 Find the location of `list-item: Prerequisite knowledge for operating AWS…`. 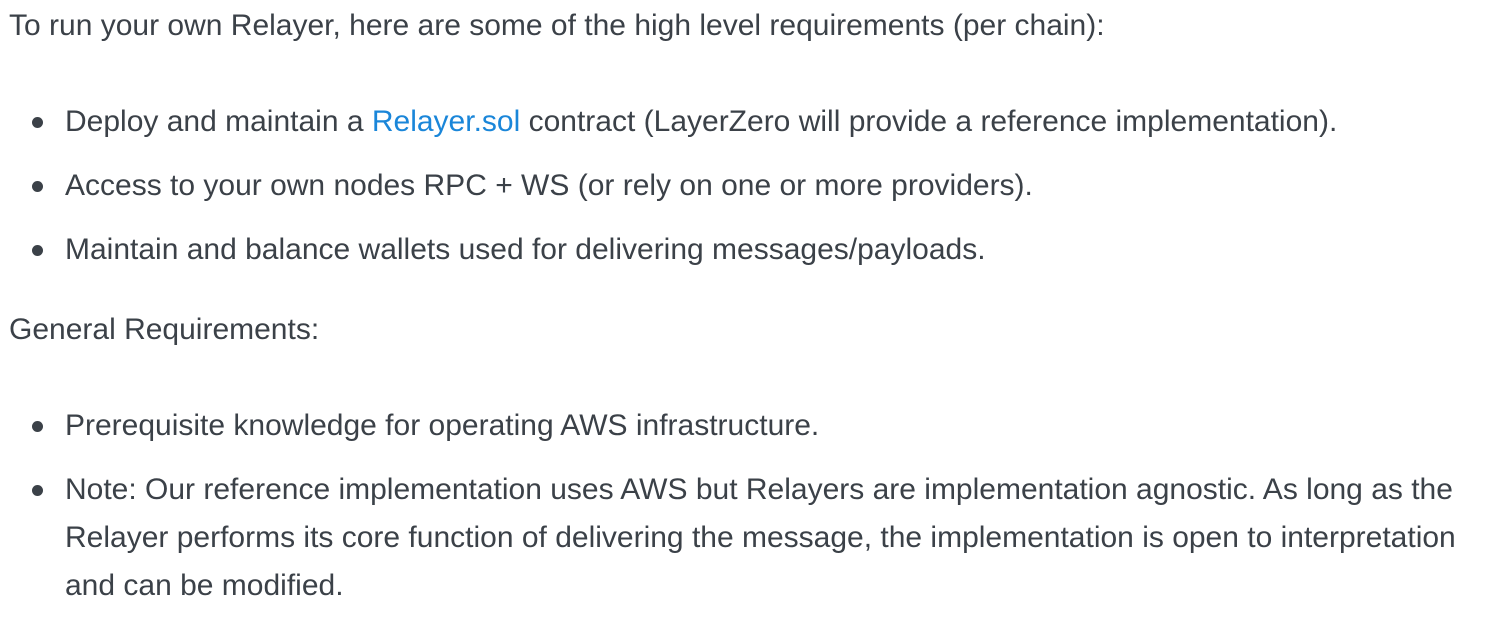

list-item: Prerequisite knowledge for operating AWS… is located at coordinates (752, 426).